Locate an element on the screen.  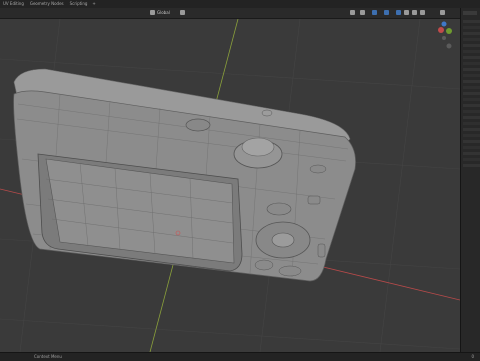
filter-icon is located at coordinates (442, 12).